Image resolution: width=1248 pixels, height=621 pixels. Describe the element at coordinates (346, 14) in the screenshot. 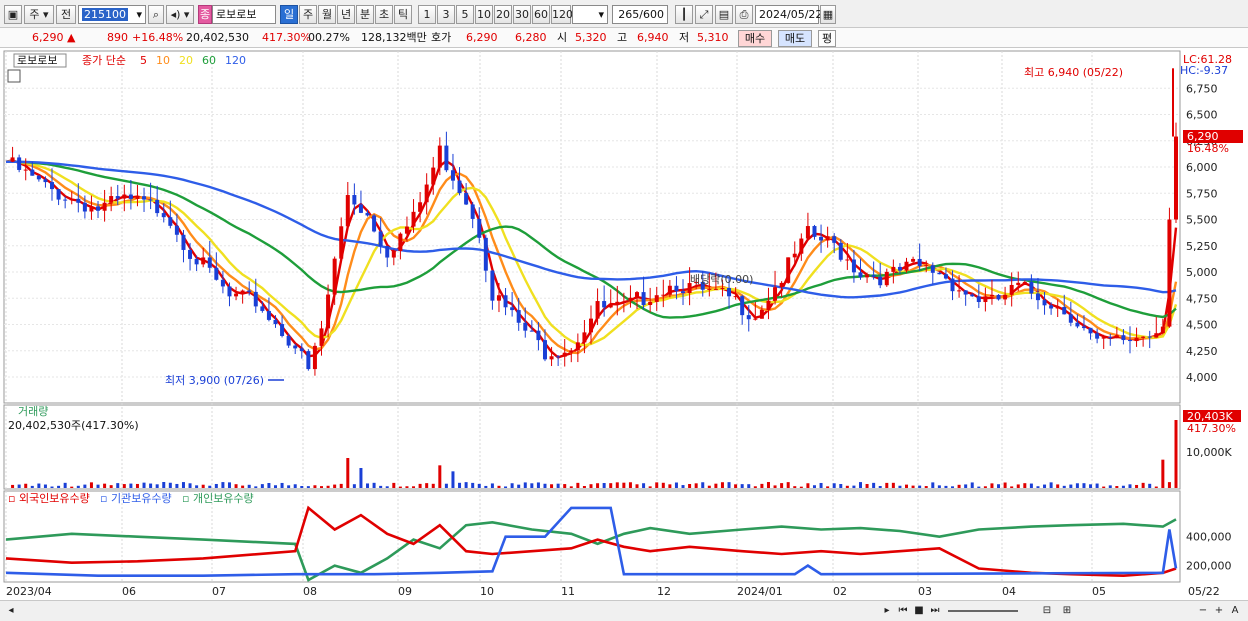

I see `period-button: 년` at that location.